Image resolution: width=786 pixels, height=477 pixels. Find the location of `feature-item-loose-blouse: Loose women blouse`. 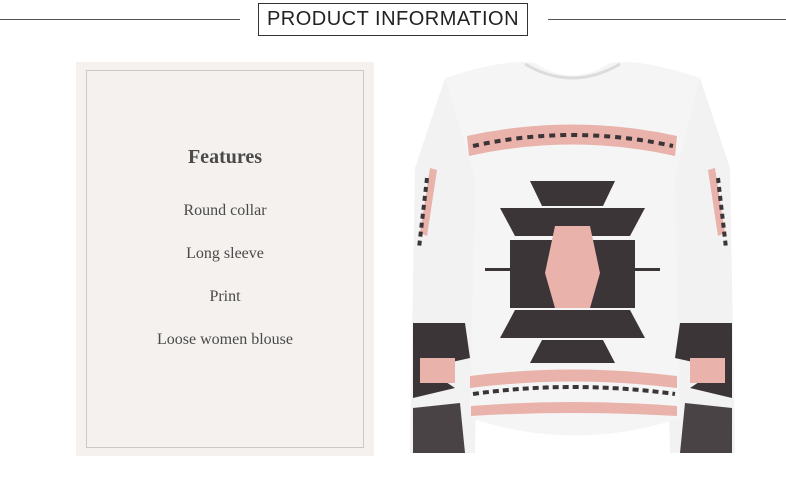

feature-item-loose-blouse: Loose women blouse is located at coordinates (225, 339).